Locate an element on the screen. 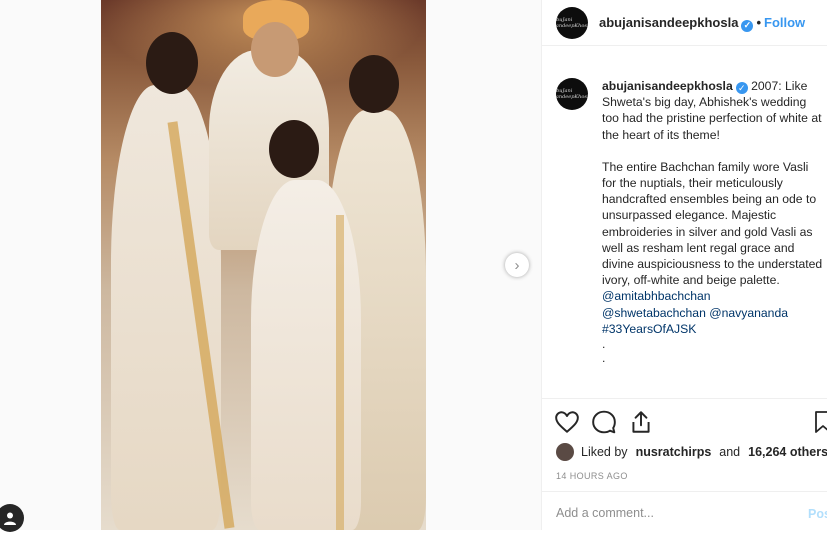 The width and height of the screenshot is (827, 536). author-line: abujanisandeepkhosla ✓ • Follow is located at coordinates (702, 23).